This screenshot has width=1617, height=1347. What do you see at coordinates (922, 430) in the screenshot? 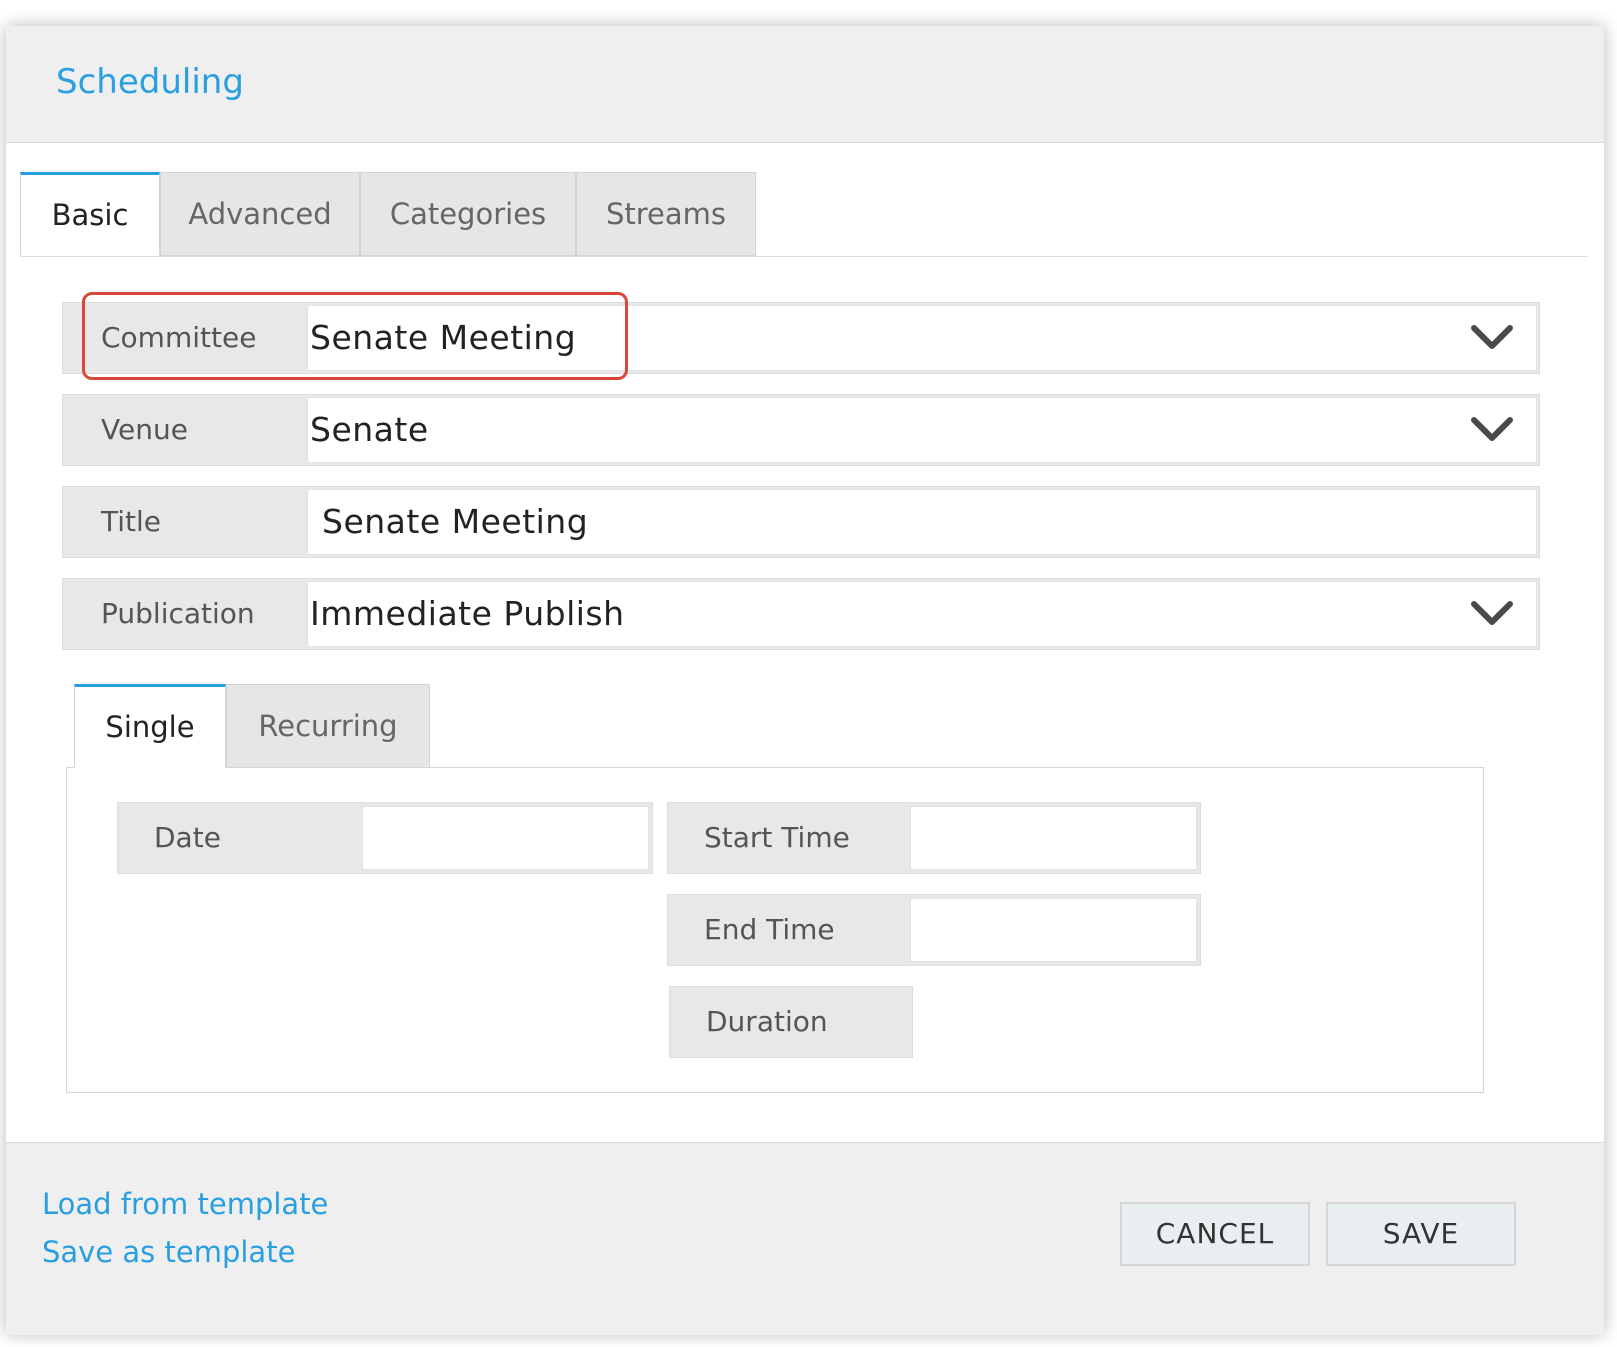
I see `venue-select: Senate` at bounding box center [922, 430].